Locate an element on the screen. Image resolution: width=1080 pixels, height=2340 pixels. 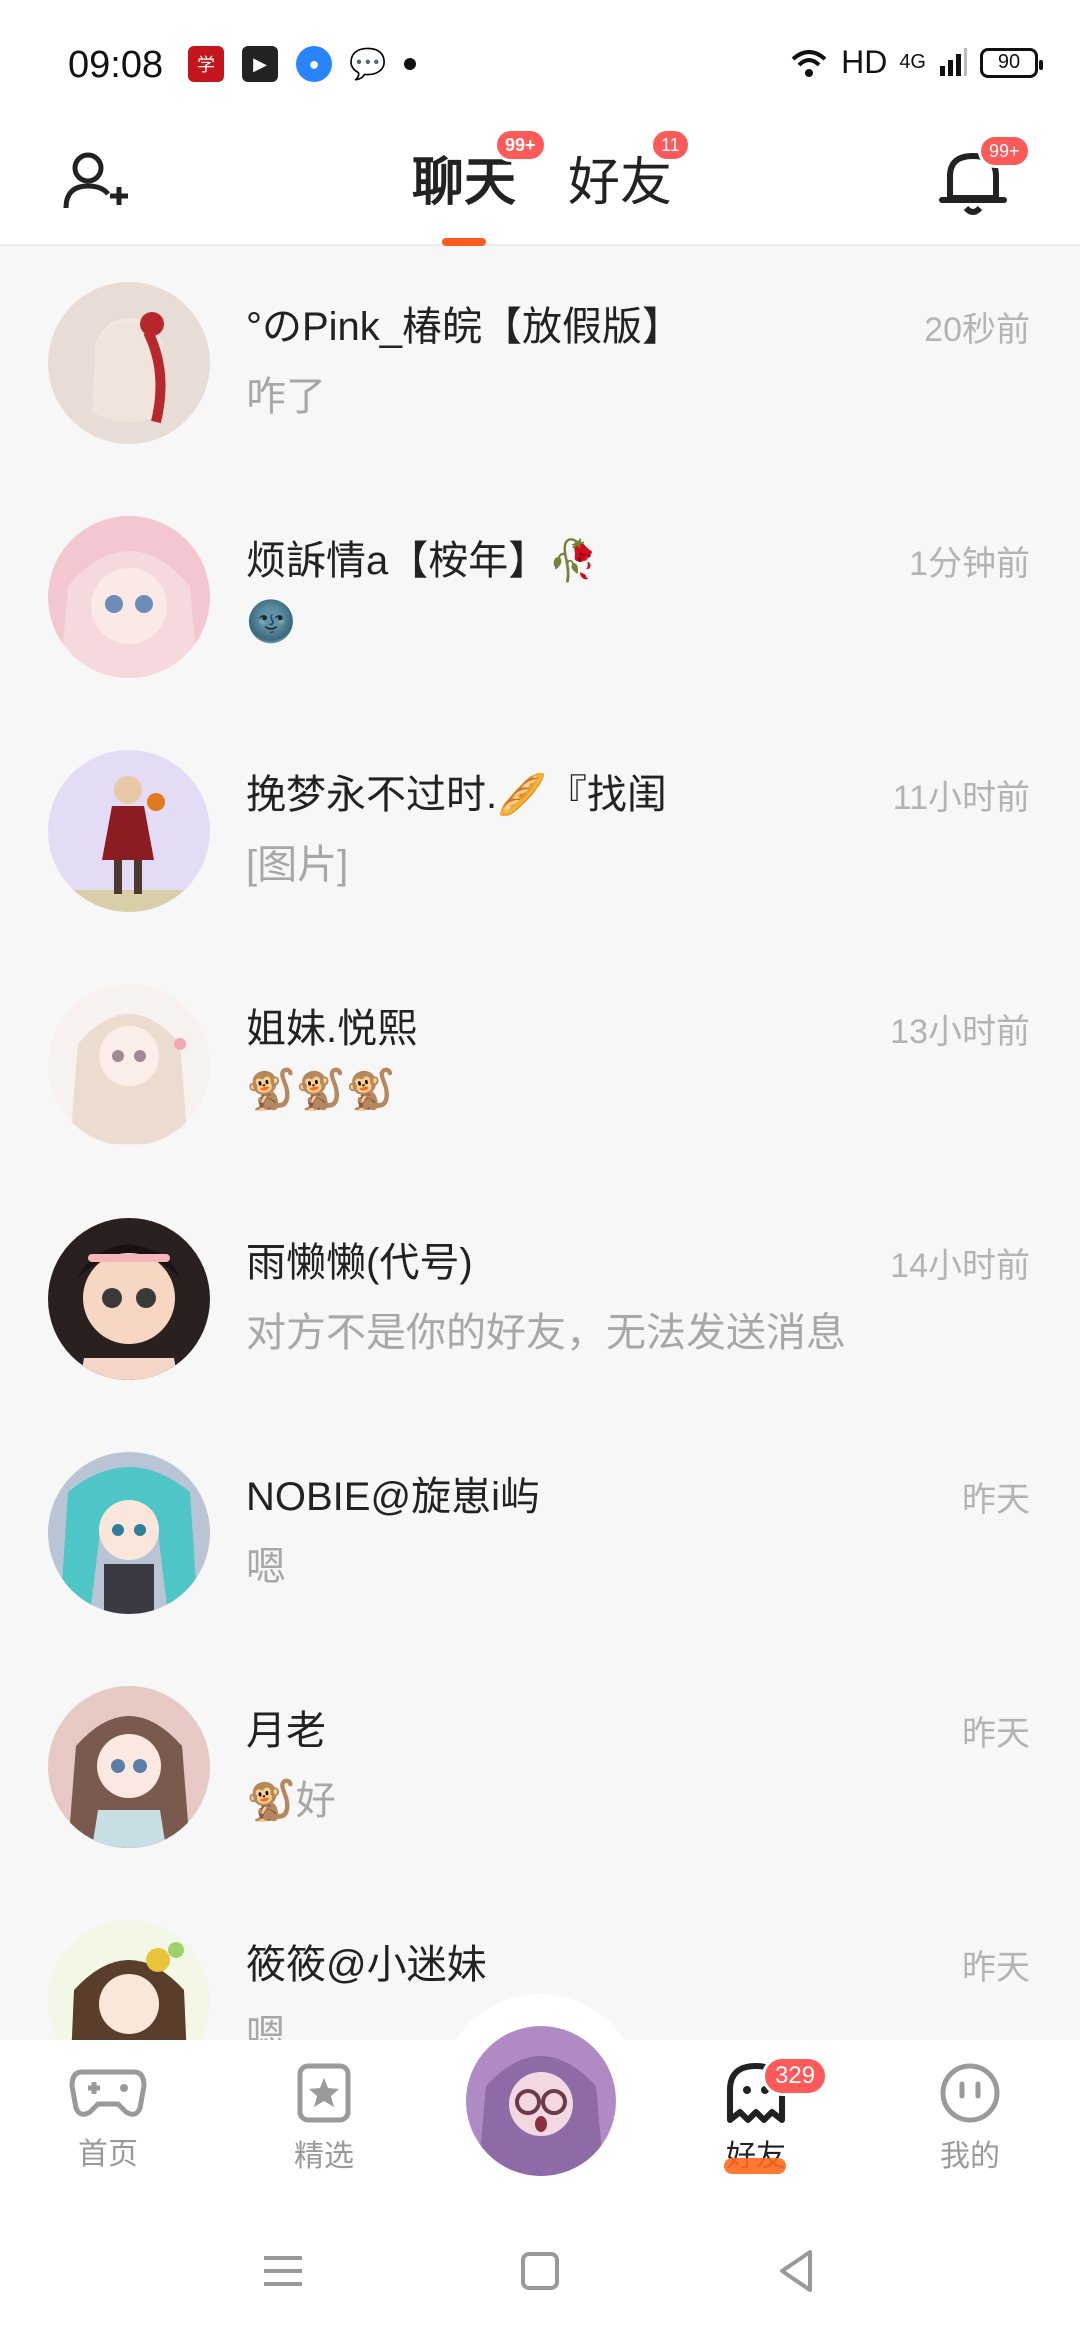
contact-name: 挽梦永不过时.🥖『找闺 is located at coordinates (456, 795).